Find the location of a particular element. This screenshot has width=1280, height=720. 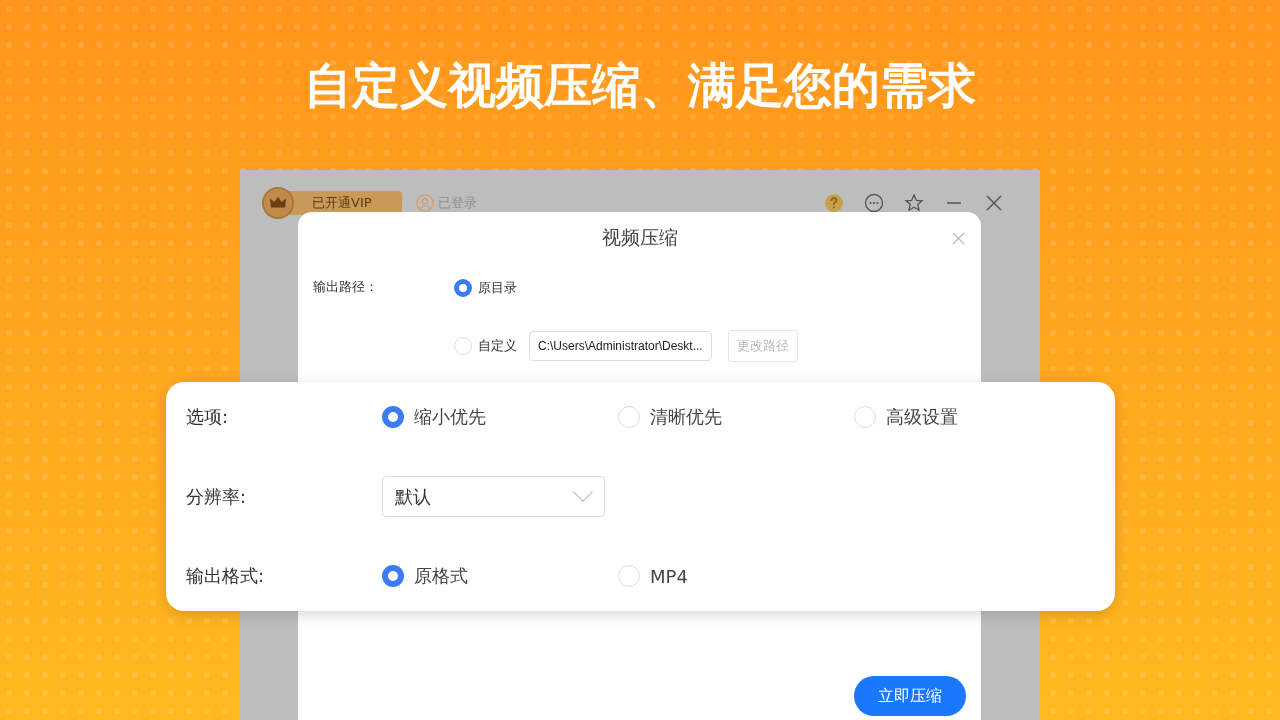

chevron-down-icon is located at coordinates (583, 496).